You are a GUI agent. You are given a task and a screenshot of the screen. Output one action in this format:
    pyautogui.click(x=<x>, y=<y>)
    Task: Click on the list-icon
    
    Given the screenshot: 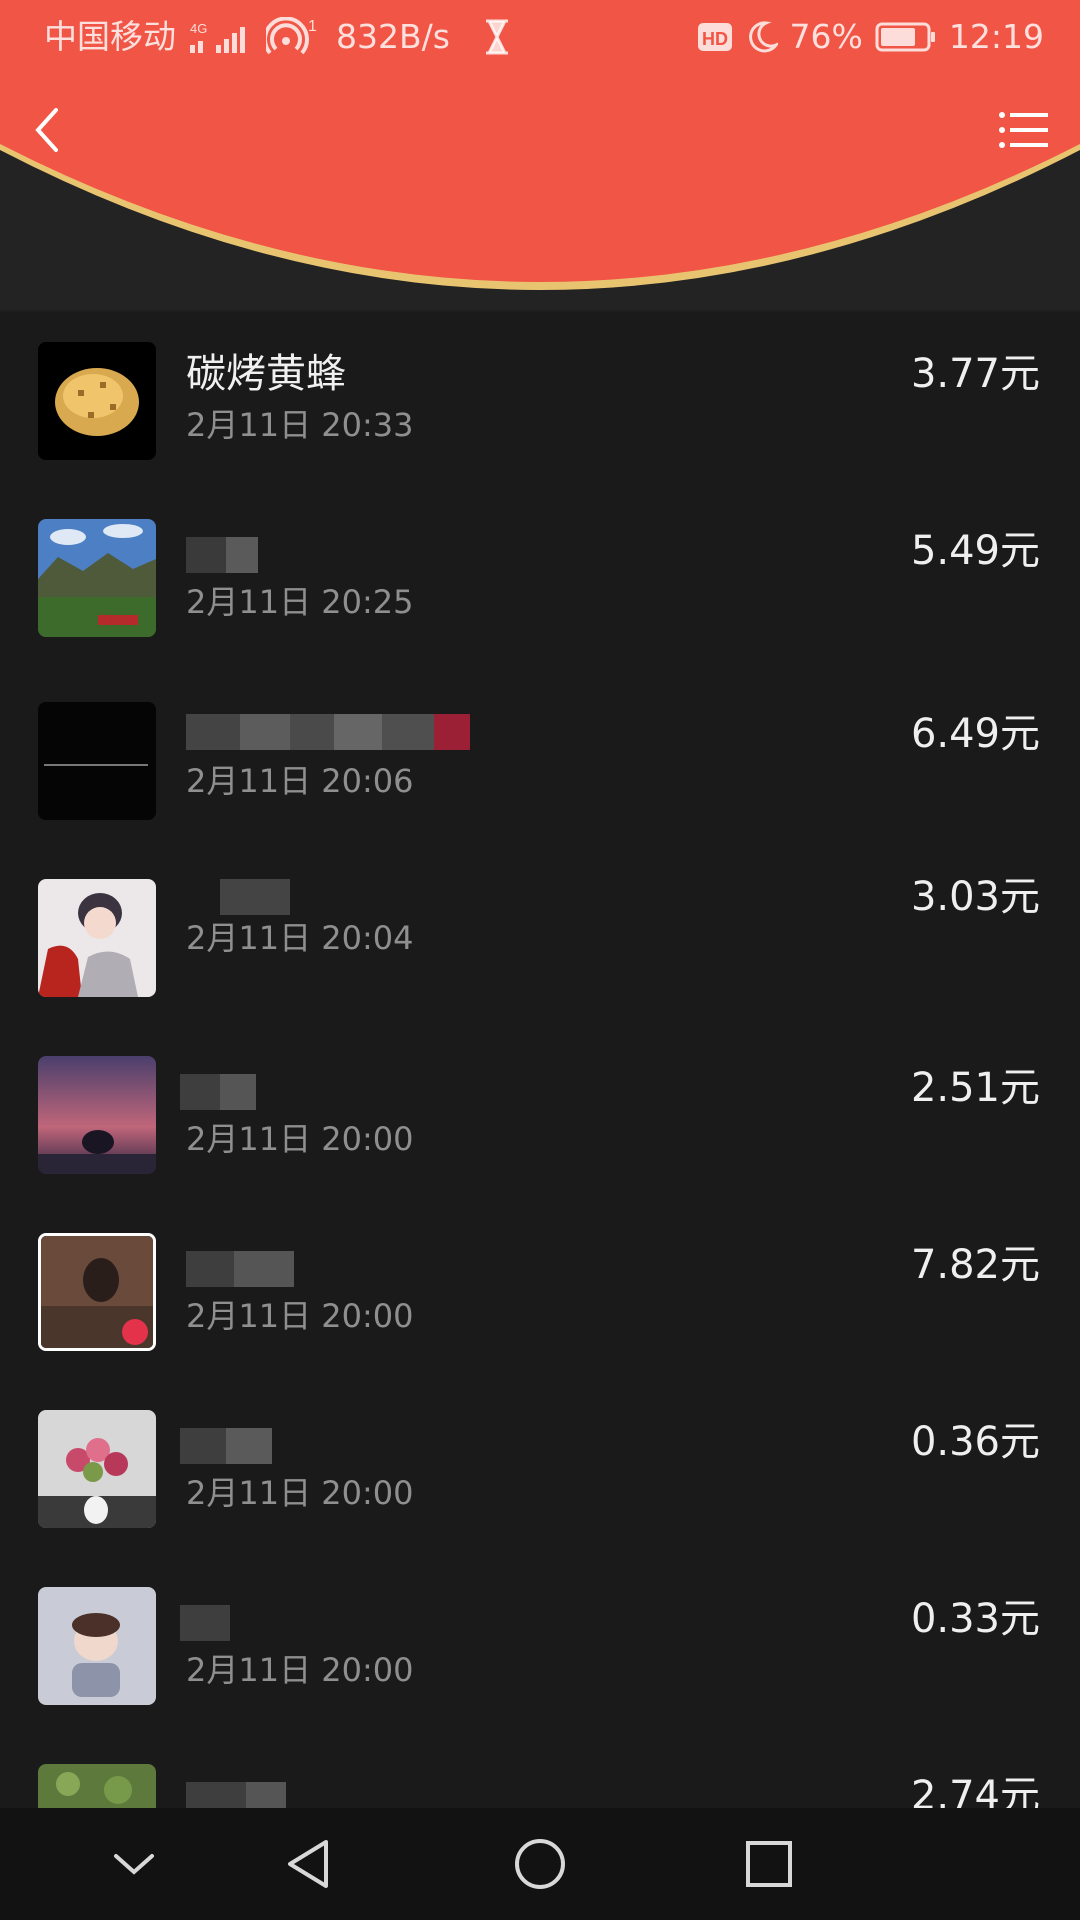 What is the action you would take?
    pyautogui.click(x=1023, y=130)
    